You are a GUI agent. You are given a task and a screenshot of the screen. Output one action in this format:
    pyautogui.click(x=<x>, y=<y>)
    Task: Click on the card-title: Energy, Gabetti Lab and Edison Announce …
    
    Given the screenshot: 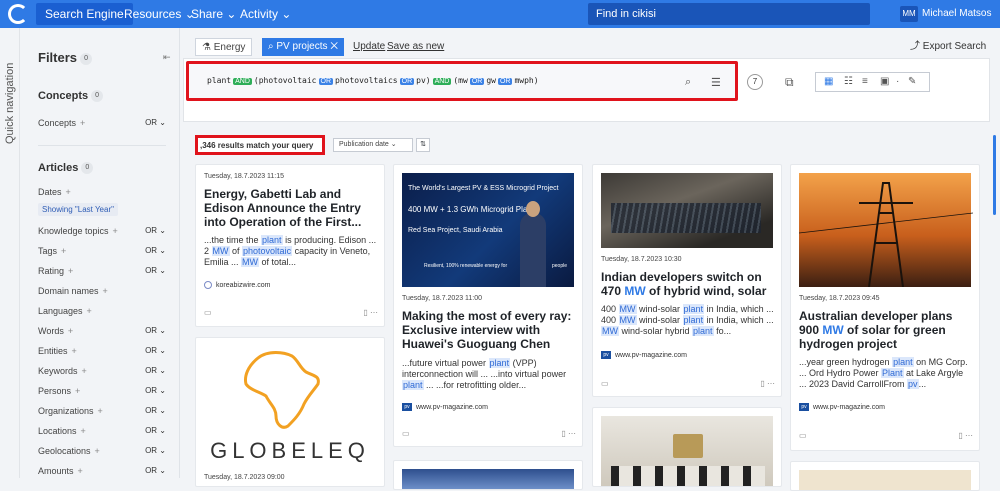 What is the action you would take?
    pyautogui.click(x=291, y=208)
    